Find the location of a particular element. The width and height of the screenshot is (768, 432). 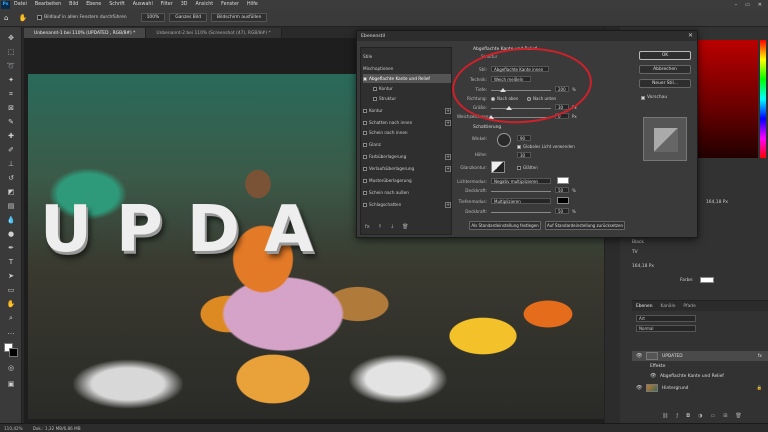

background-color-swatch is located at coordinates (13, 352).